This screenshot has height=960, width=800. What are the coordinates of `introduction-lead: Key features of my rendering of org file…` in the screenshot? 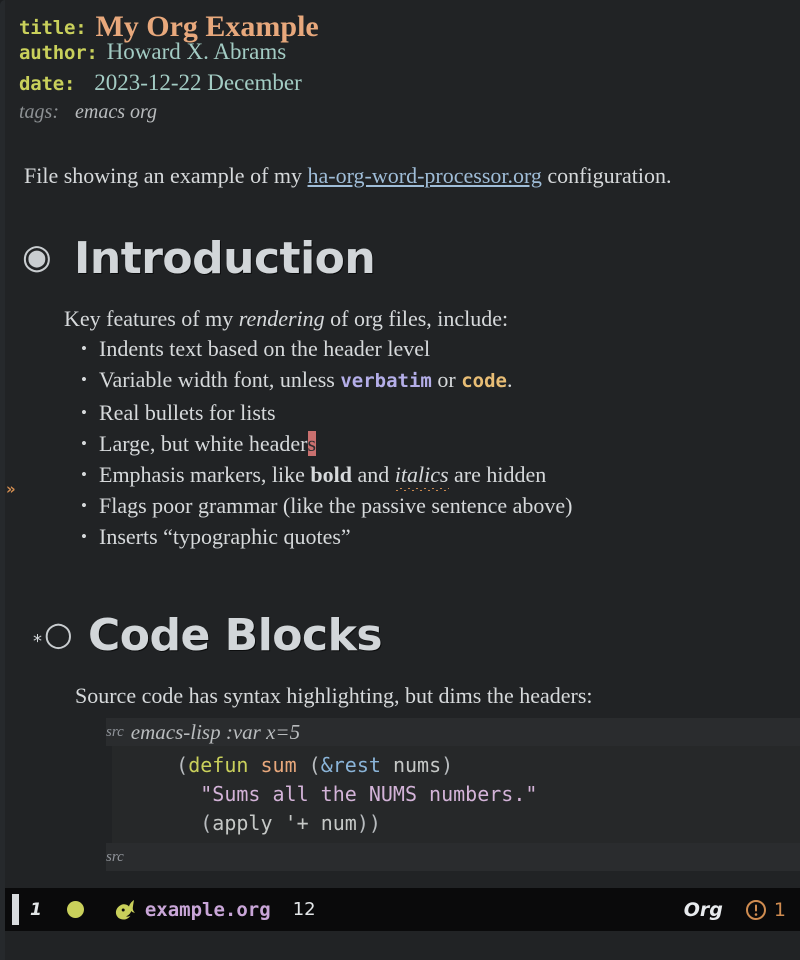 It's located at (425, 319).